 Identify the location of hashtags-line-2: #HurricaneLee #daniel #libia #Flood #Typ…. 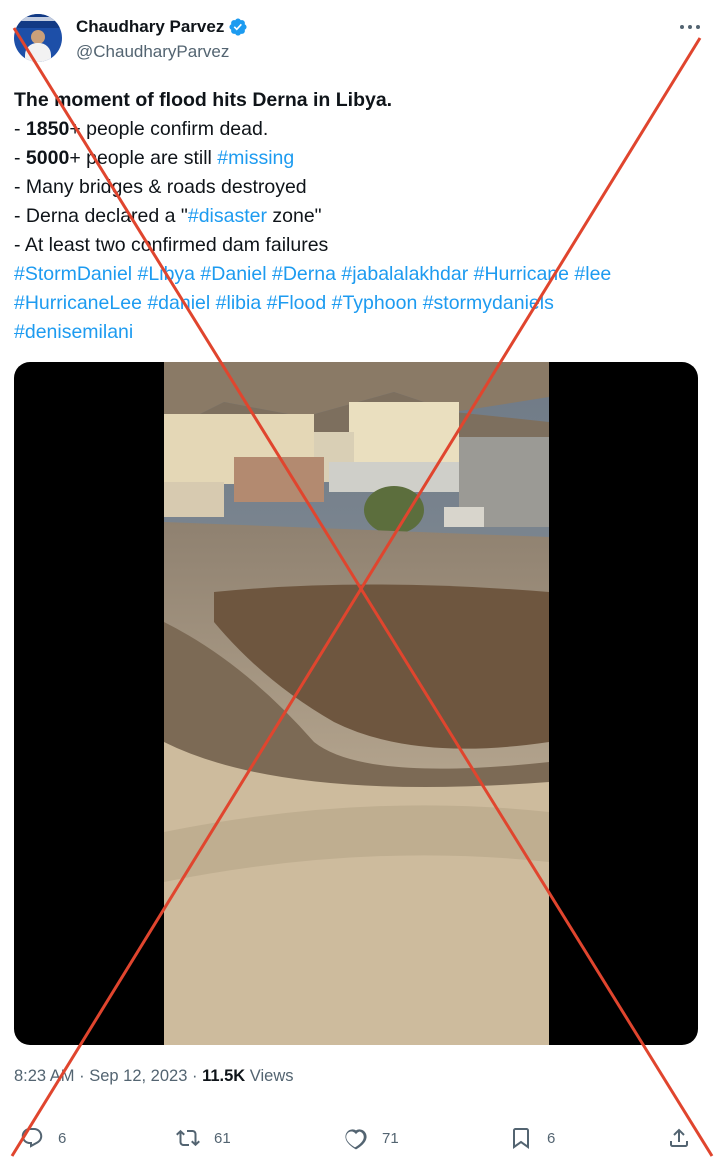
(359, 303).